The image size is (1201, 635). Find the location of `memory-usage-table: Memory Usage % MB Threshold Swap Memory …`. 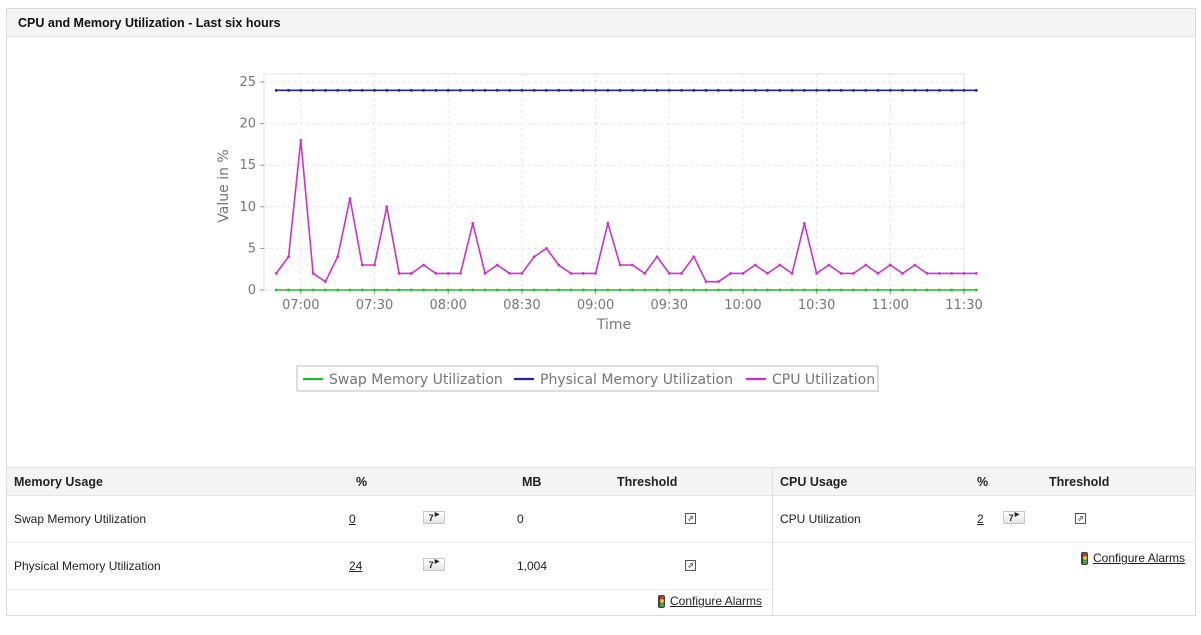

memory-usage-table: Memory Usage % MB Threshold Swap Memory … is located at coordinates (390, 541).